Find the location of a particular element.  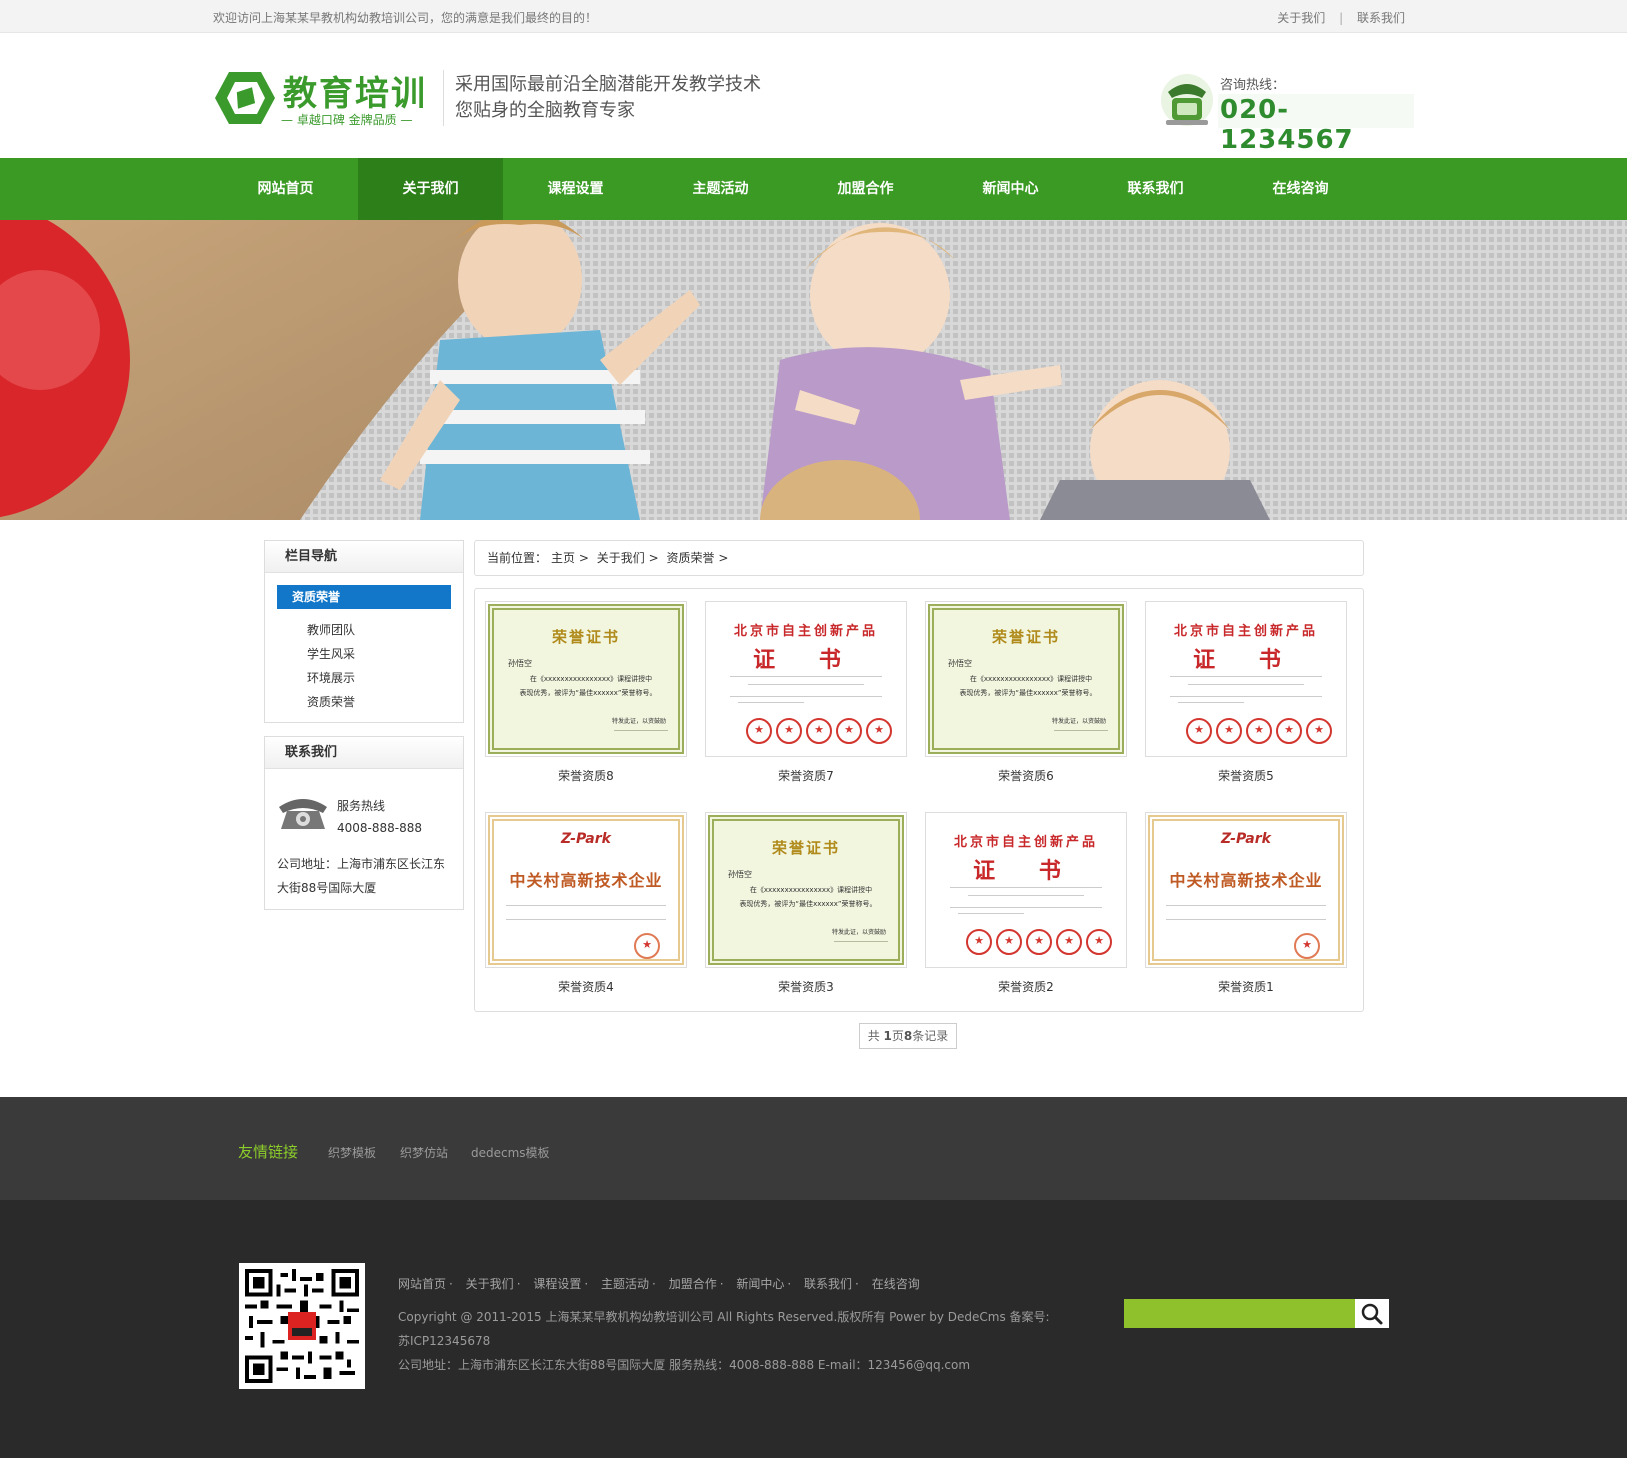

sidebar-item-students: 学生风采 is located at coordinates (331, 653).